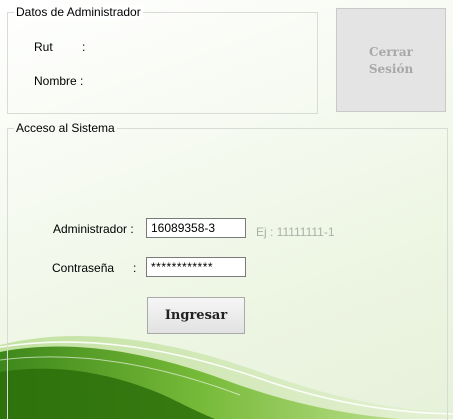  Describe the element at coordinates (391, 69) in the screenshot. I see `logout-label-line2: Sesión` at that location.